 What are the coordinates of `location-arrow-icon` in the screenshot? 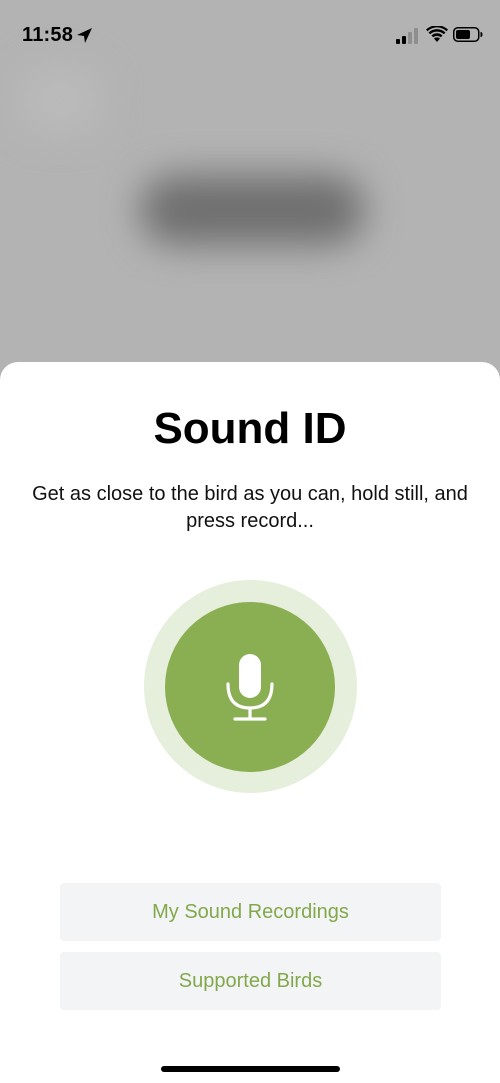 It's located at (84, 38).